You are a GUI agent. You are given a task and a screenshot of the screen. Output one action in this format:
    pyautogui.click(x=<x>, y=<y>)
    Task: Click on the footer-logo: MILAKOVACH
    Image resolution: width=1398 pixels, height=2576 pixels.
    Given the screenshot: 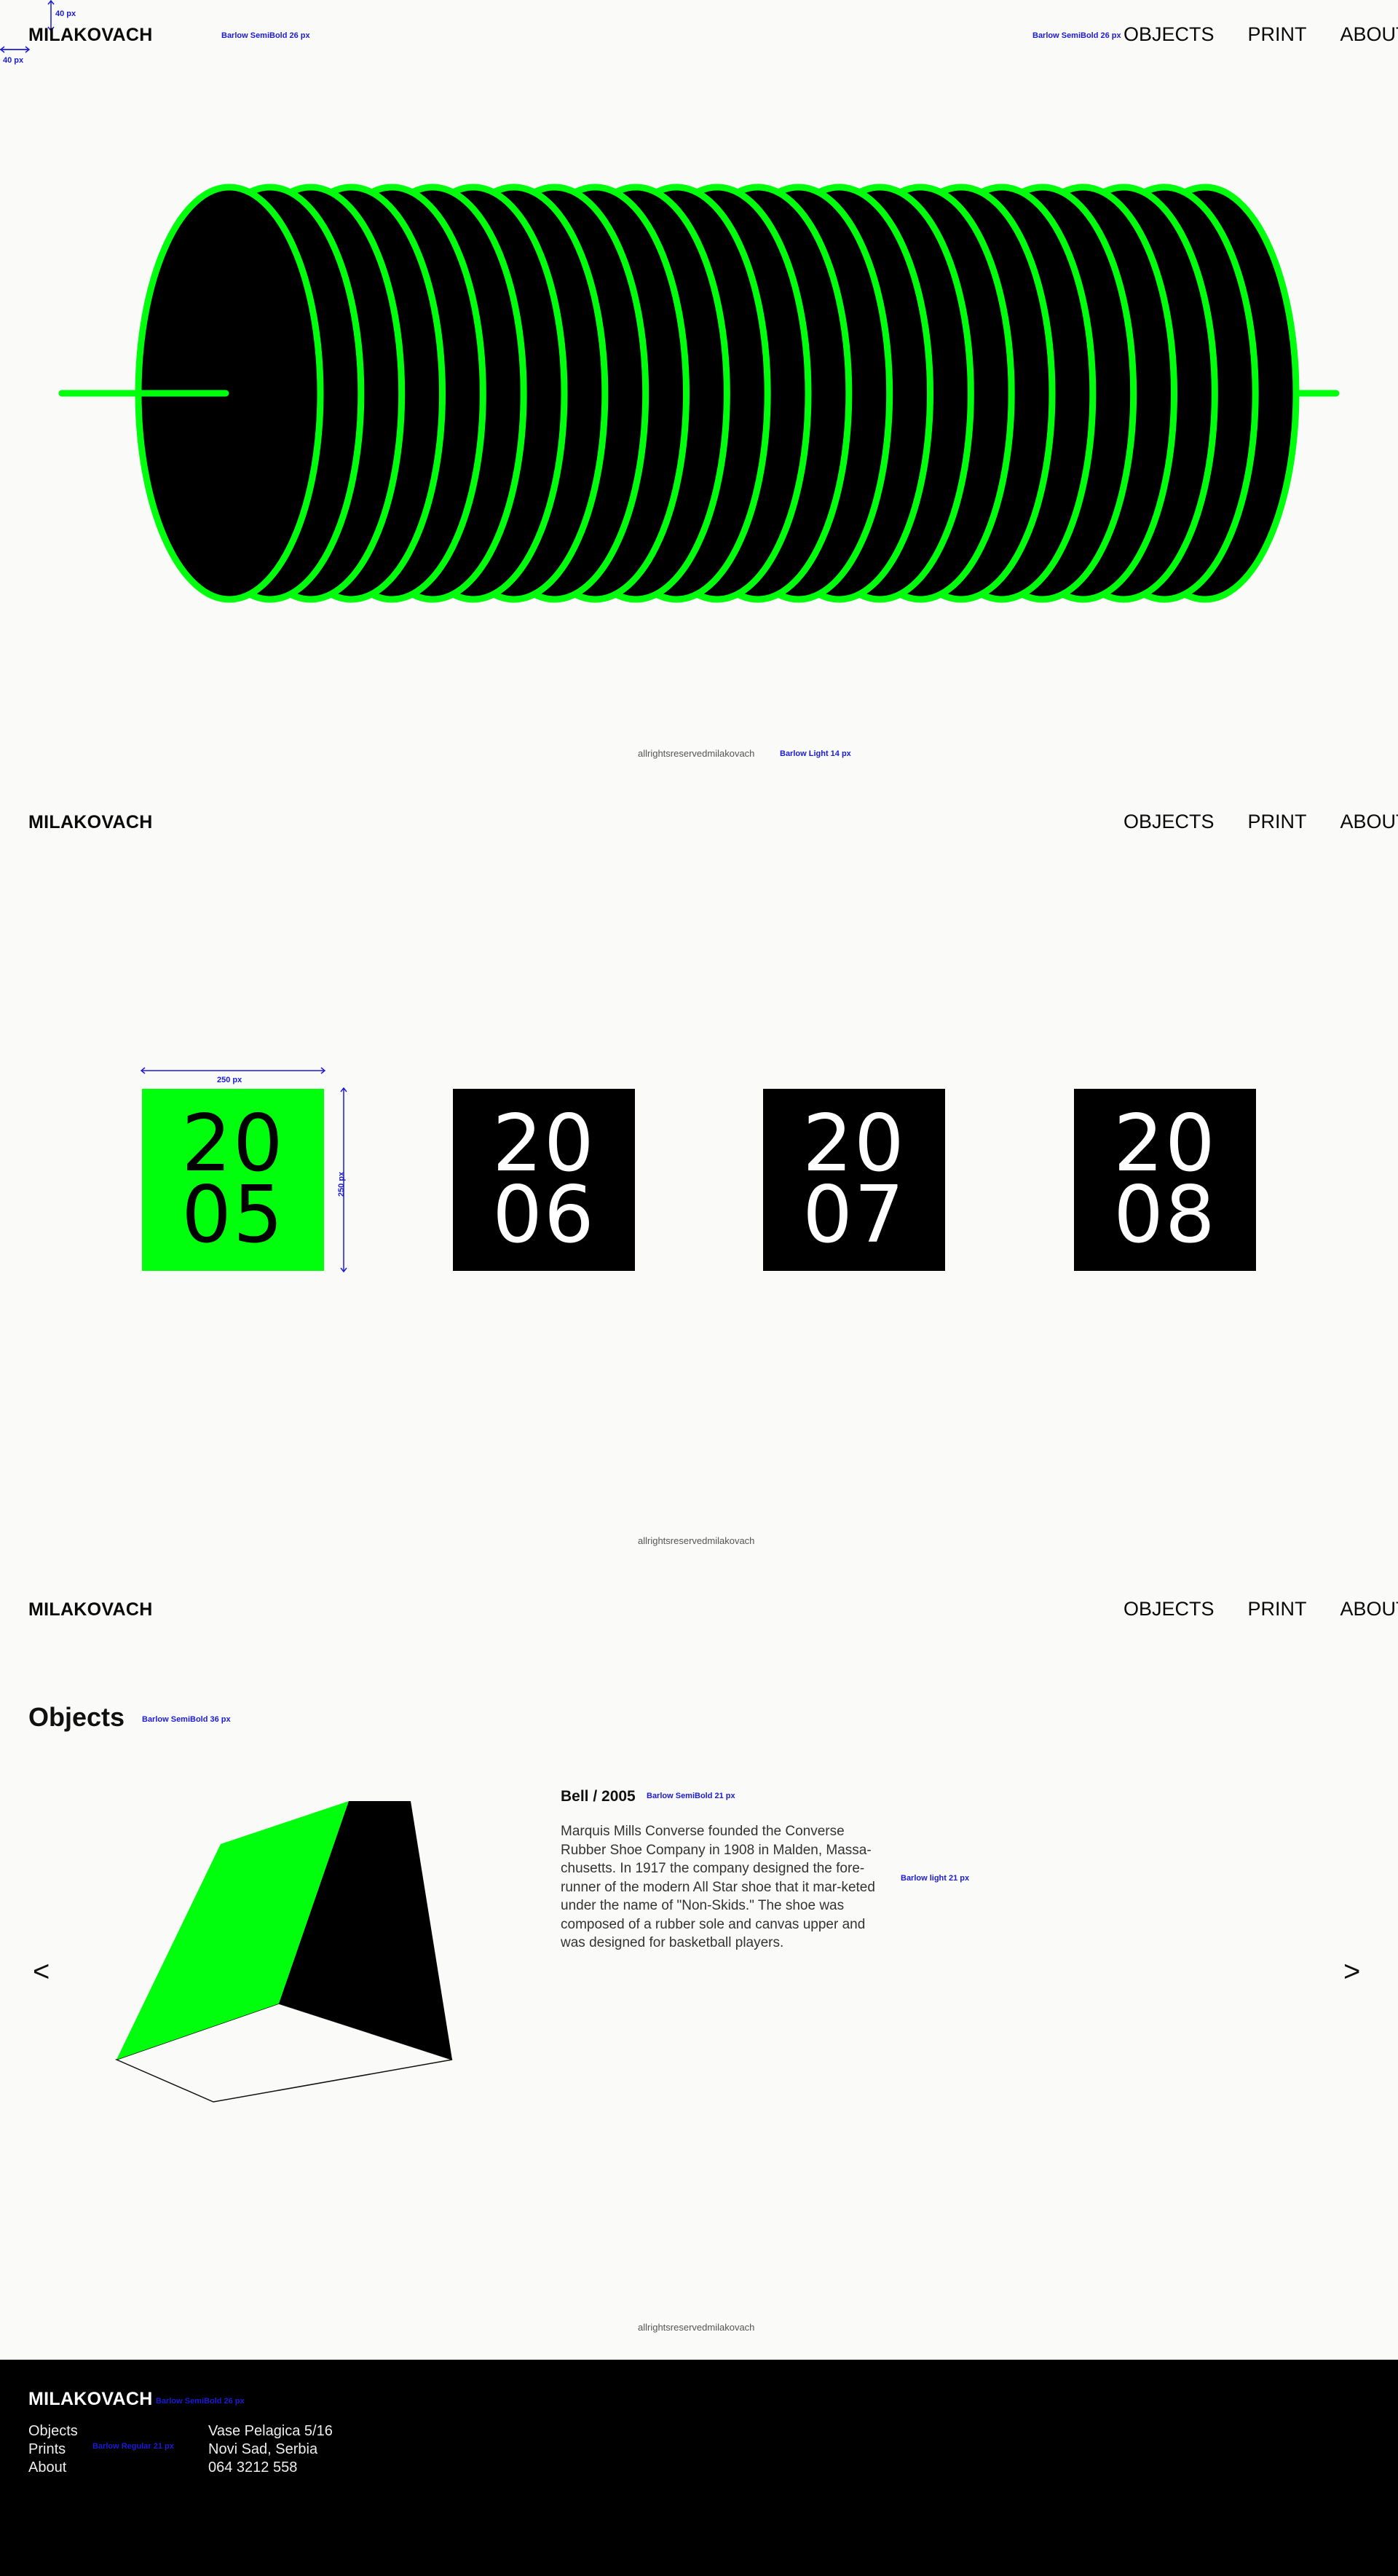 What is the action you would take?
    pyautogui.click(x=90, y=2399)
    